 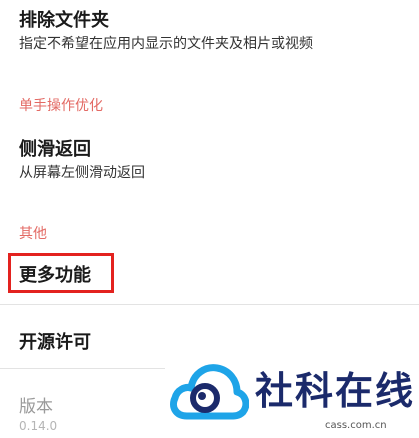 What do you see at coordinates (335, 391) in the screenshot?
I see `watermark-brand-text: 社科在线` at bounding box center [335, 391].